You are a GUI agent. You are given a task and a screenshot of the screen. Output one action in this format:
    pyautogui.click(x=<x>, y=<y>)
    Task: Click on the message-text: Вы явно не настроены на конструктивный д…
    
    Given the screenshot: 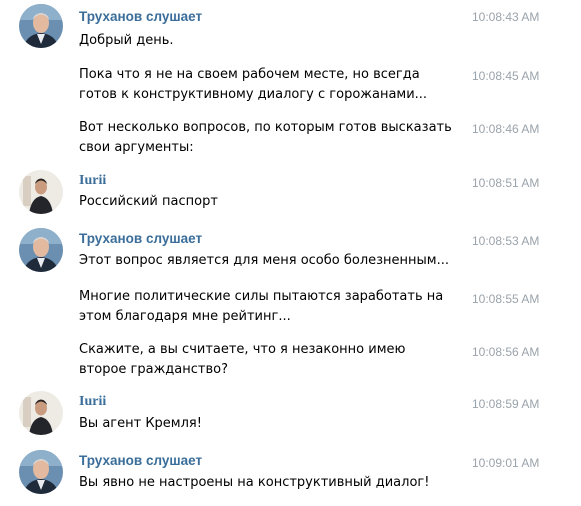 What is the action you would take?
    pyautogui.click(x=254, y=482)
    